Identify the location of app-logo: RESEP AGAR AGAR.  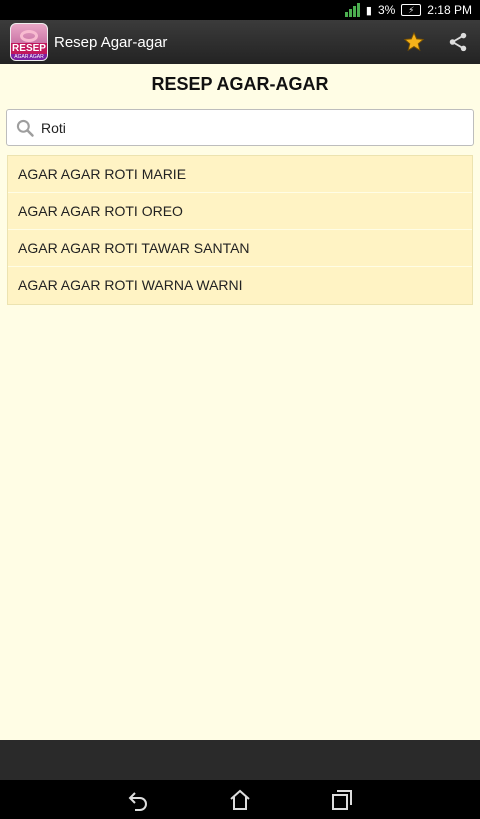
(29, 42).